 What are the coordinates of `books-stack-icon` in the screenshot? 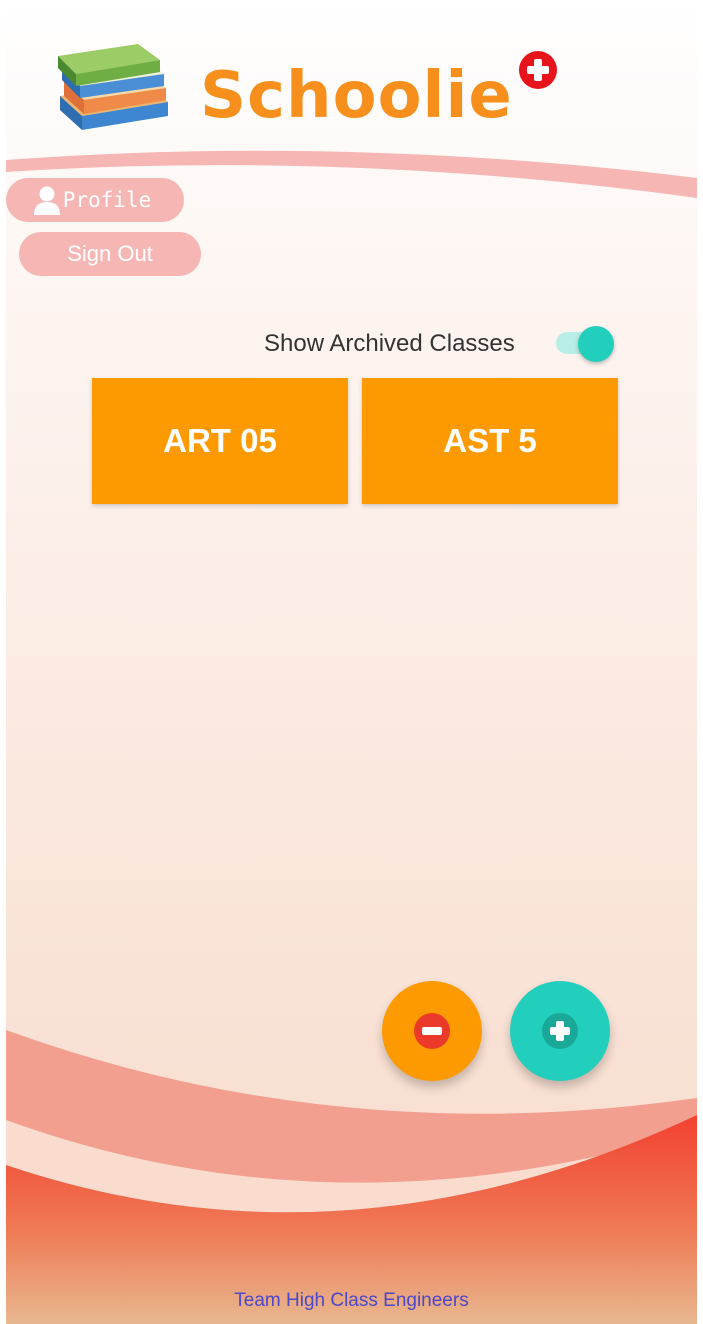 It's located at (113, 87).